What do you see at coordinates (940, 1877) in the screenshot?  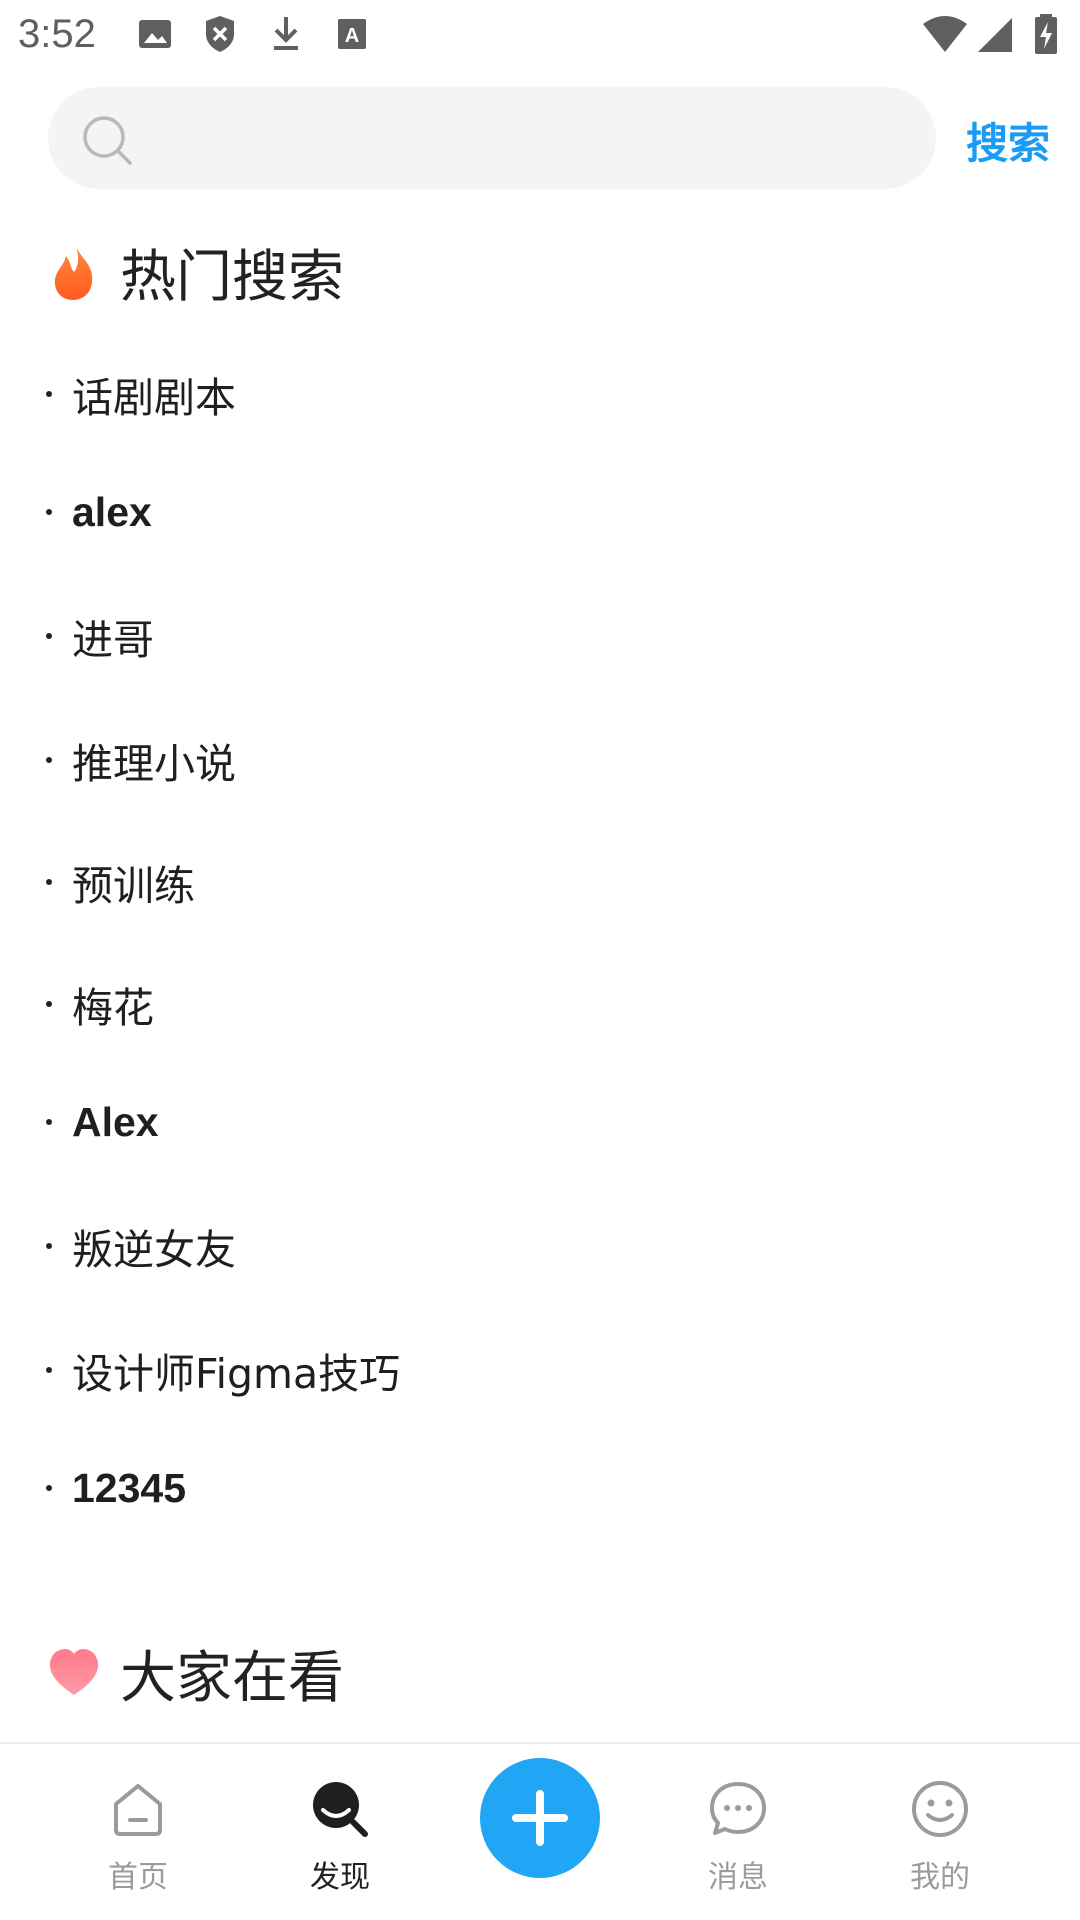 I see `nav-profile-label: 我的` at bounding box center [940, 1877].